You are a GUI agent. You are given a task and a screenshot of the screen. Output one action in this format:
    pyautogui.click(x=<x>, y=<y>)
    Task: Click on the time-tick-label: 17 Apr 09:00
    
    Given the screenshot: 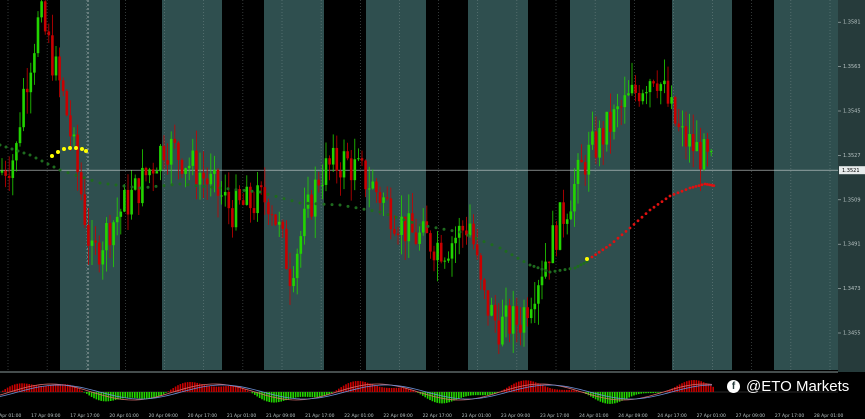 What is the action you would take?
    pyautogui.click(x=45, y=416)
    